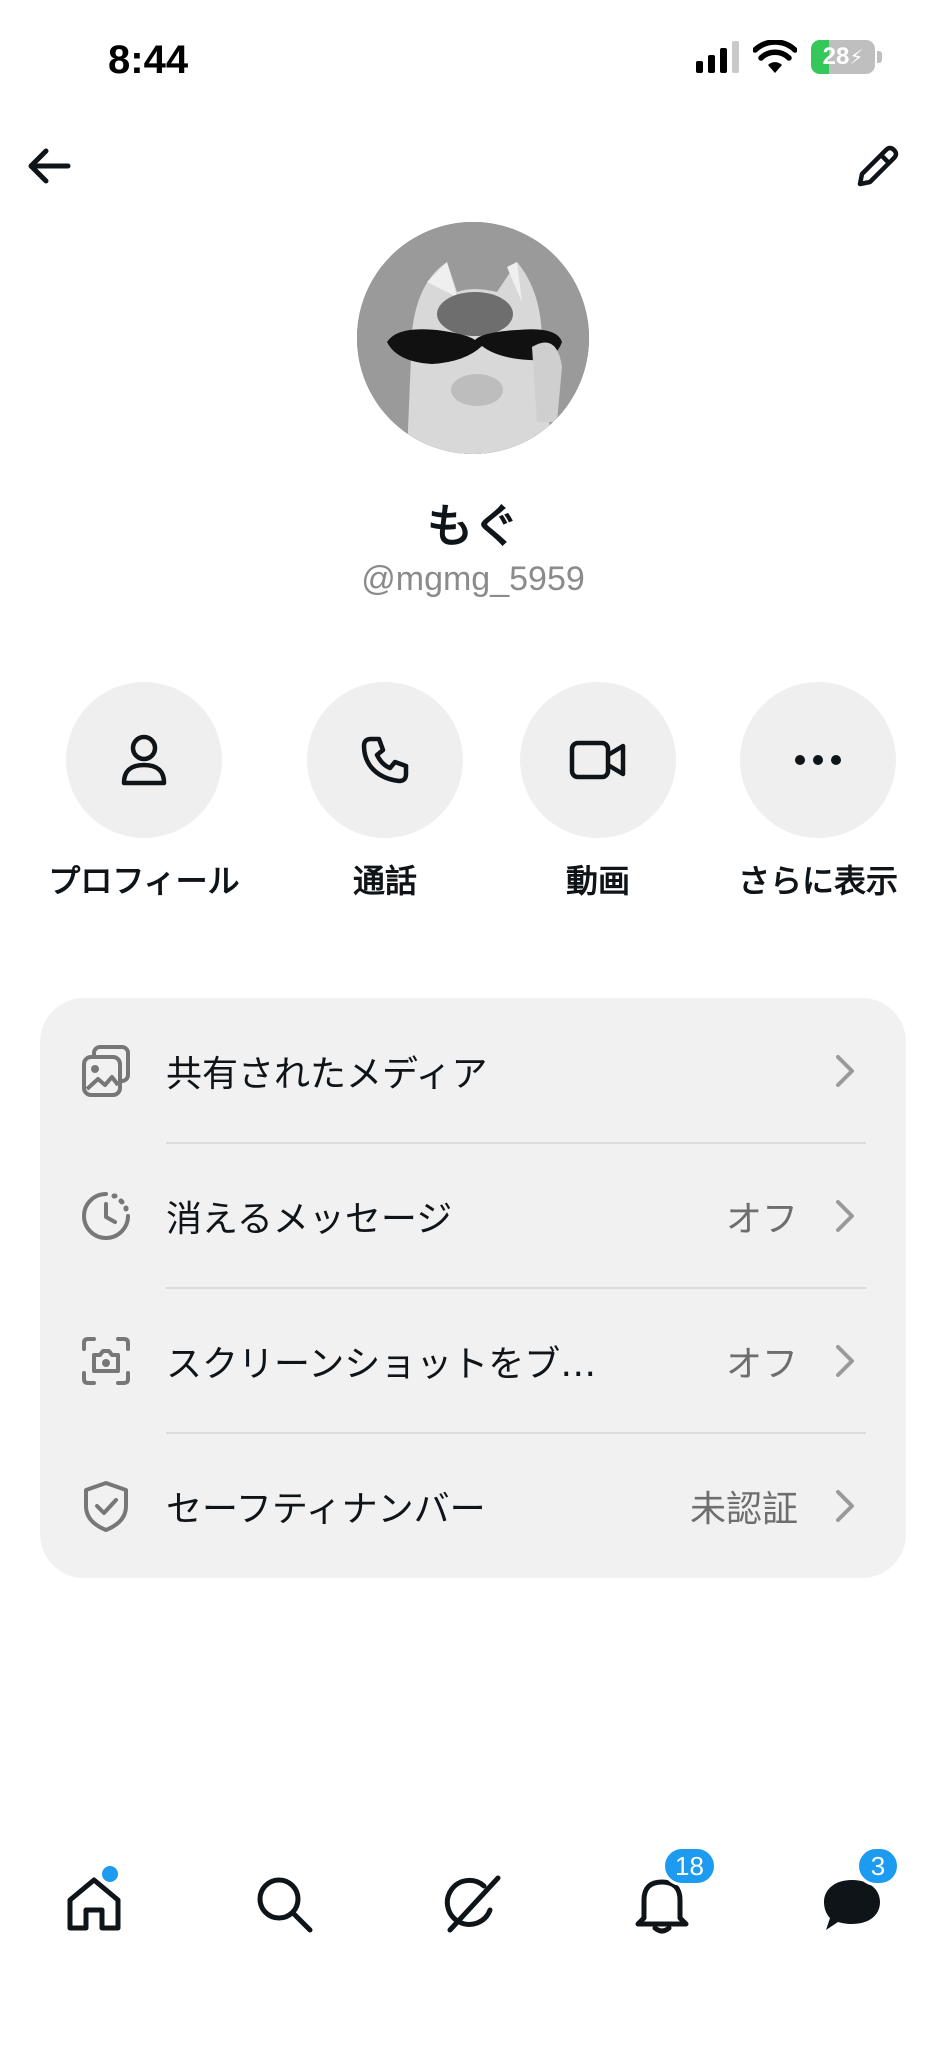 Image resolution: width=946 pixels, height=2048 pixels. What do you see at coordinates (327, 1074) in the screenshot?
I see `shared-media-title: 共有されたメディア` at bounding box center [327, 1074].